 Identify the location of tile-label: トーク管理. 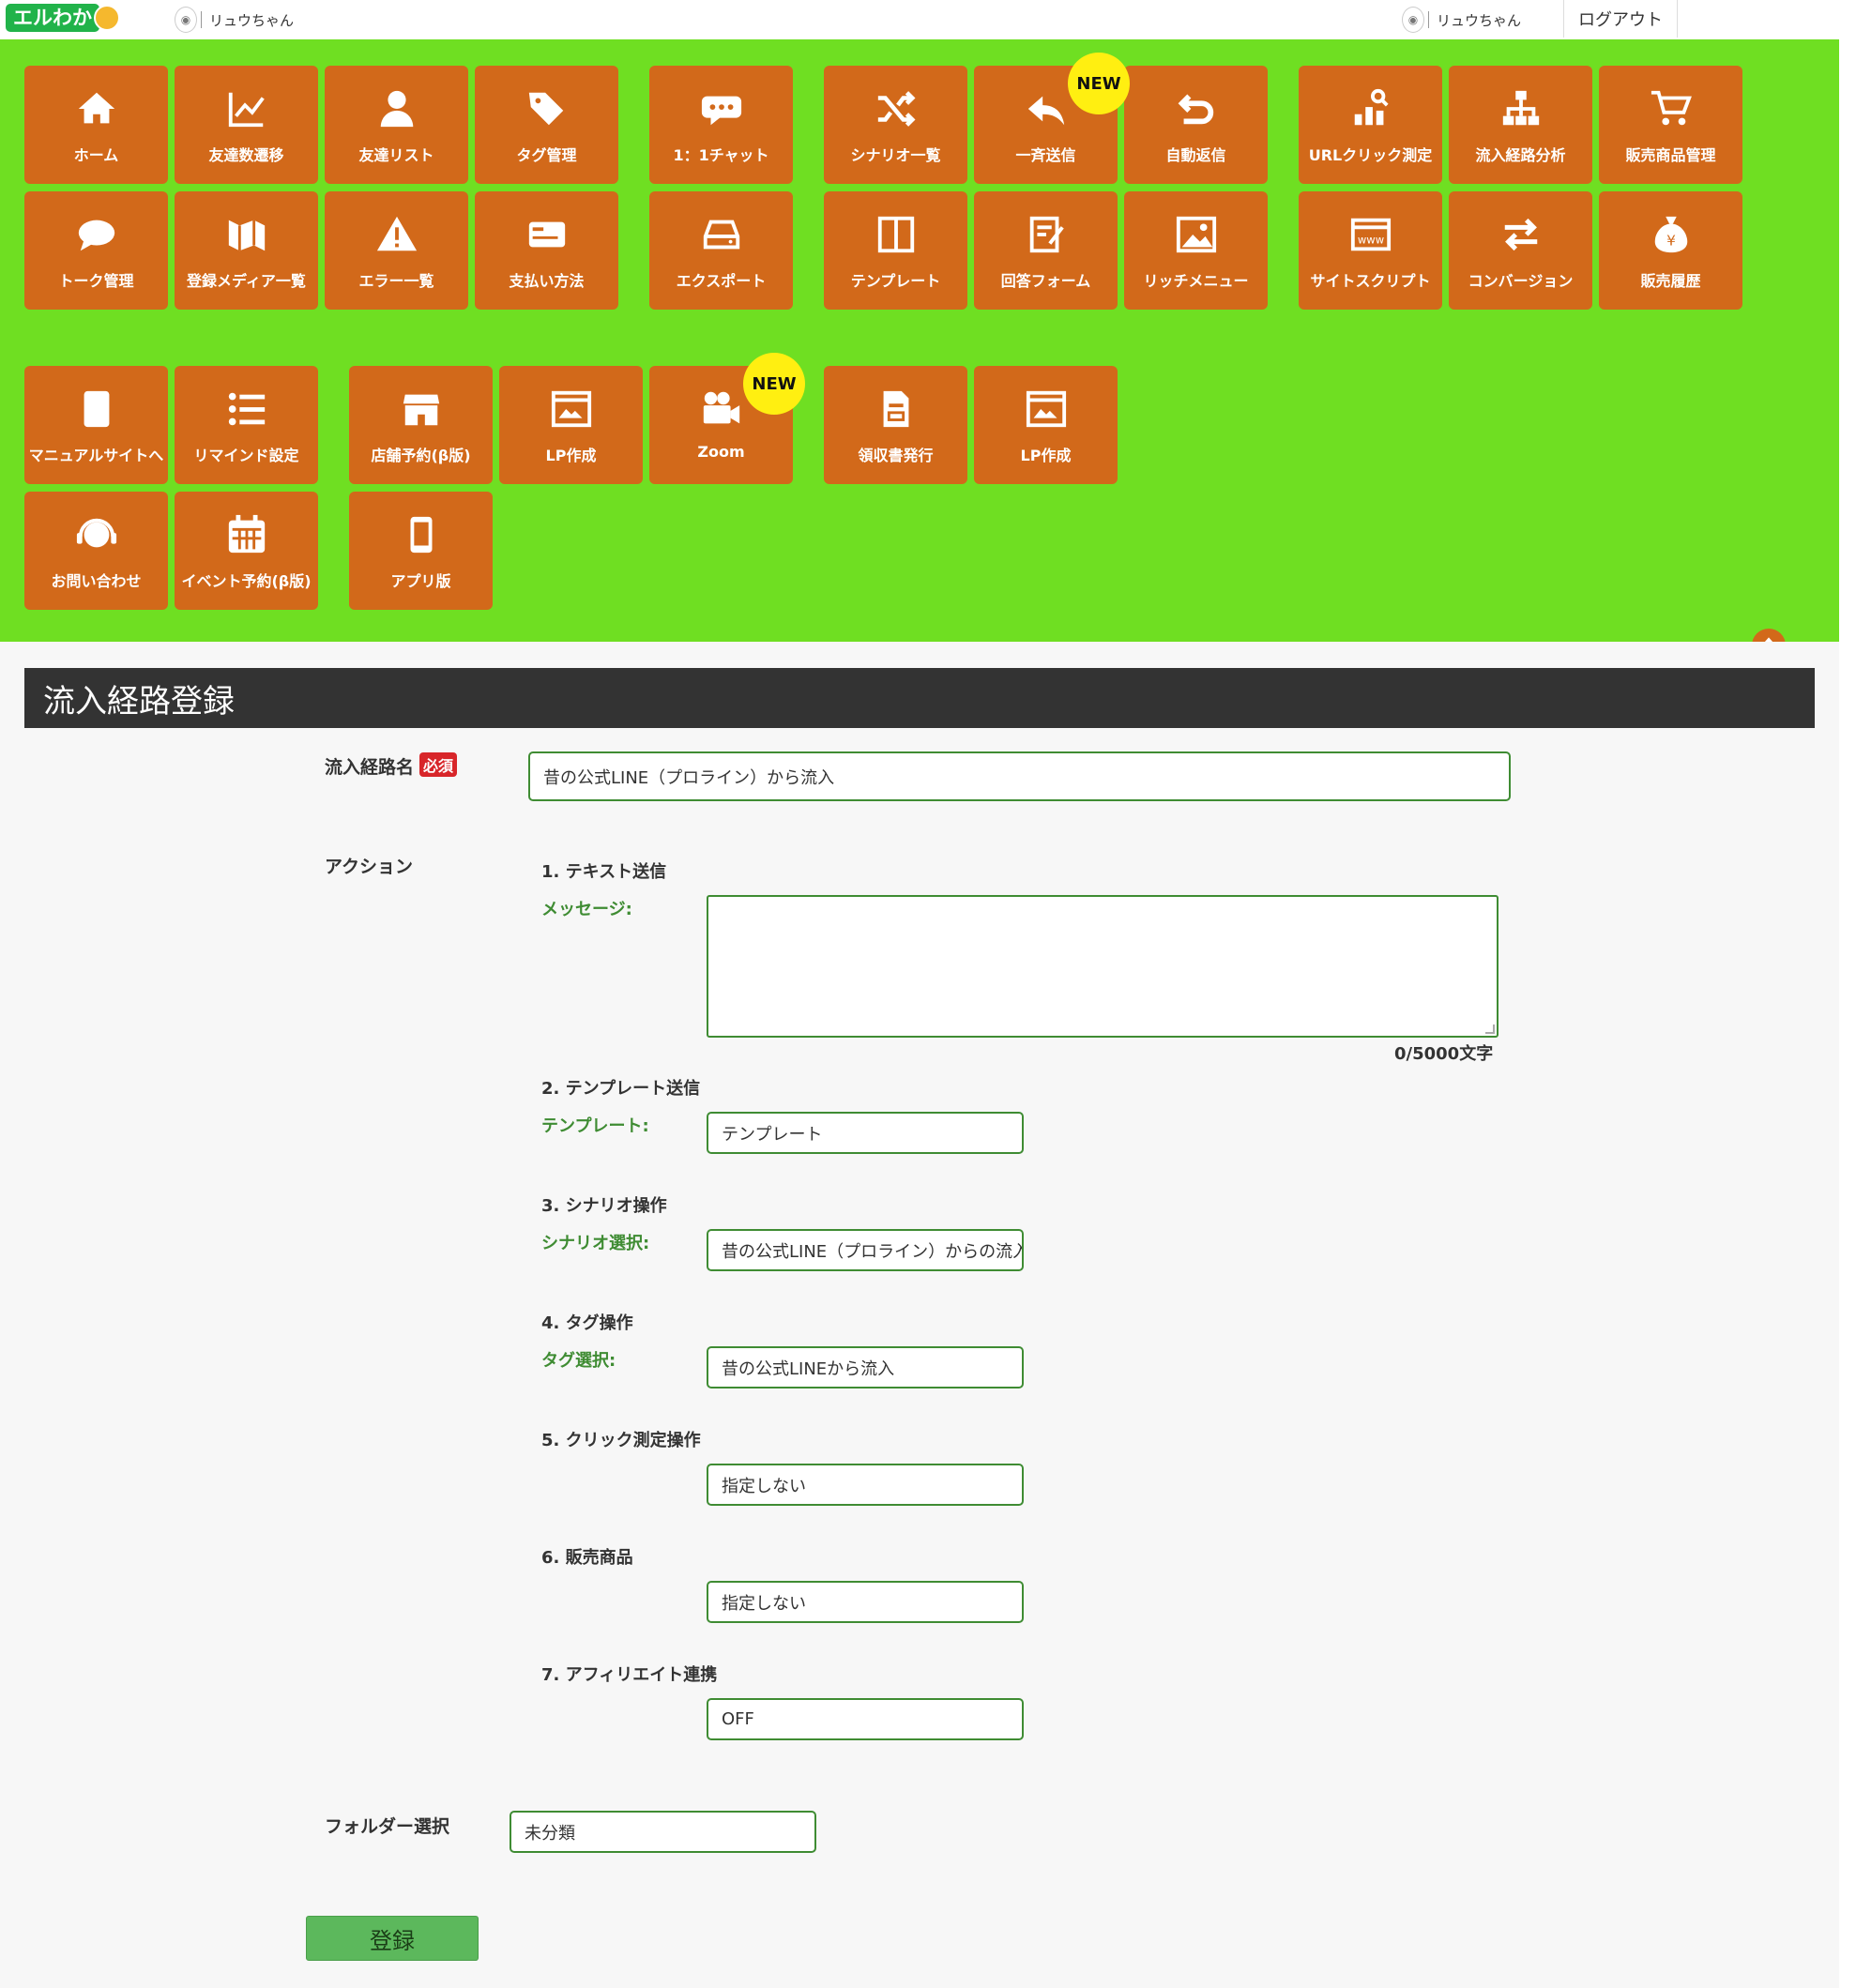
(96, 281).